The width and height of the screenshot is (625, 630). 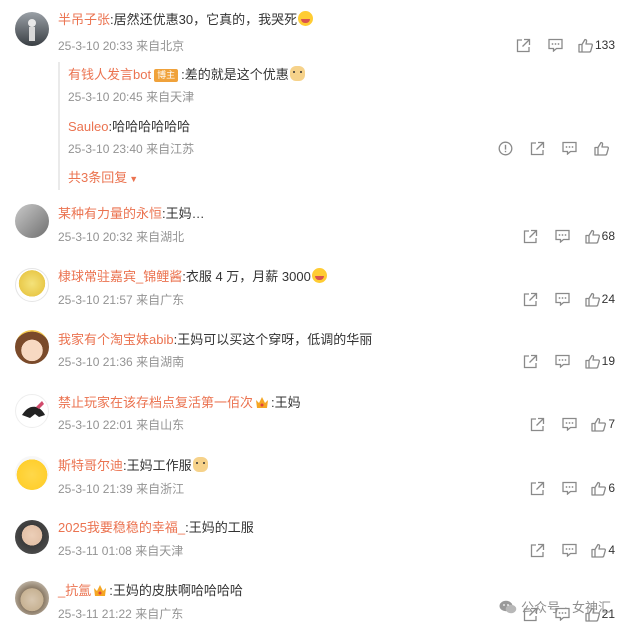 What do you see at coordinates (100, 590) in the screenshot?
I see `crown-icon` at bounding box center [100, 590].